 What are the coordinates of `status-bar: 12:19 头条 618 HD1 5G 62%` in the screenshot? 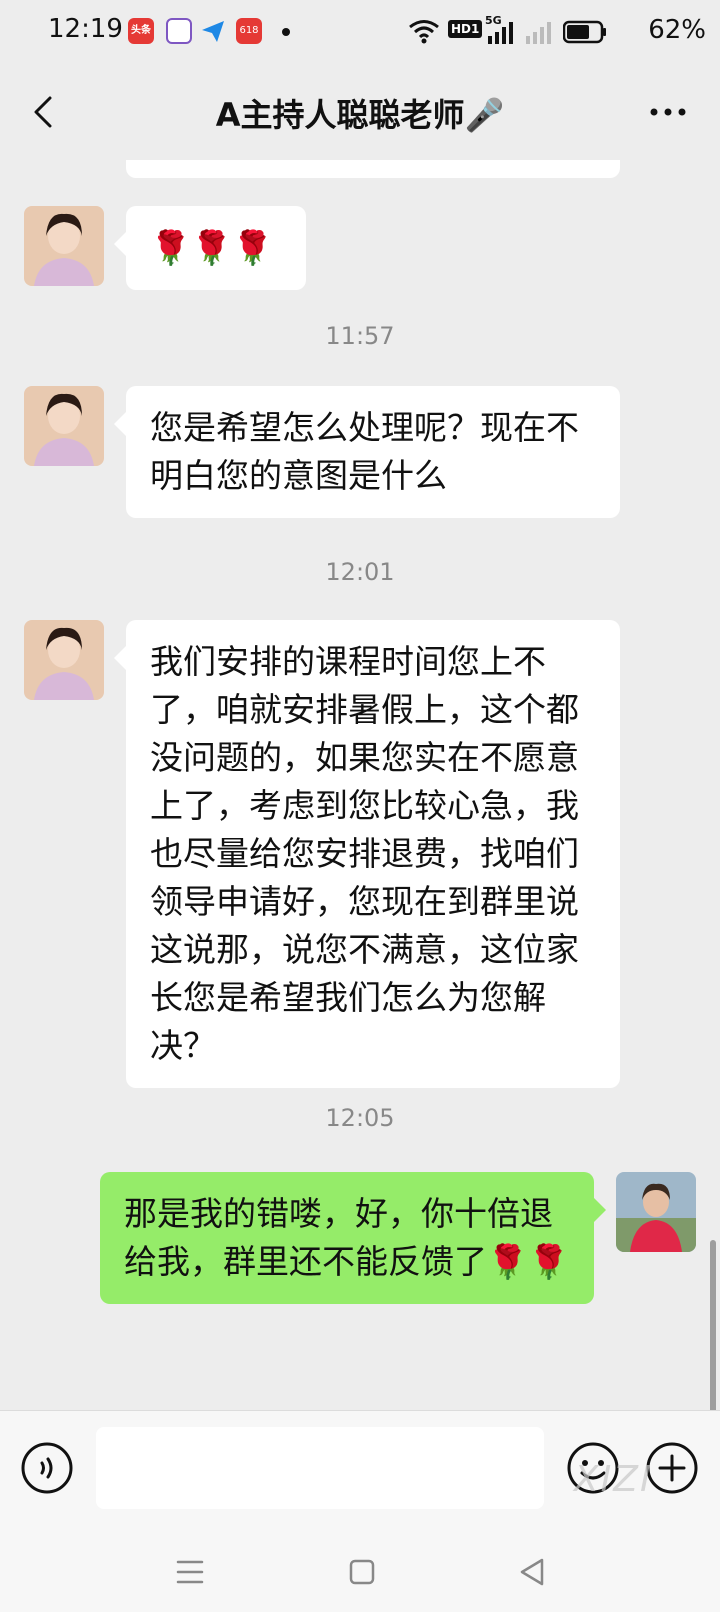 It's located at (360, 32).